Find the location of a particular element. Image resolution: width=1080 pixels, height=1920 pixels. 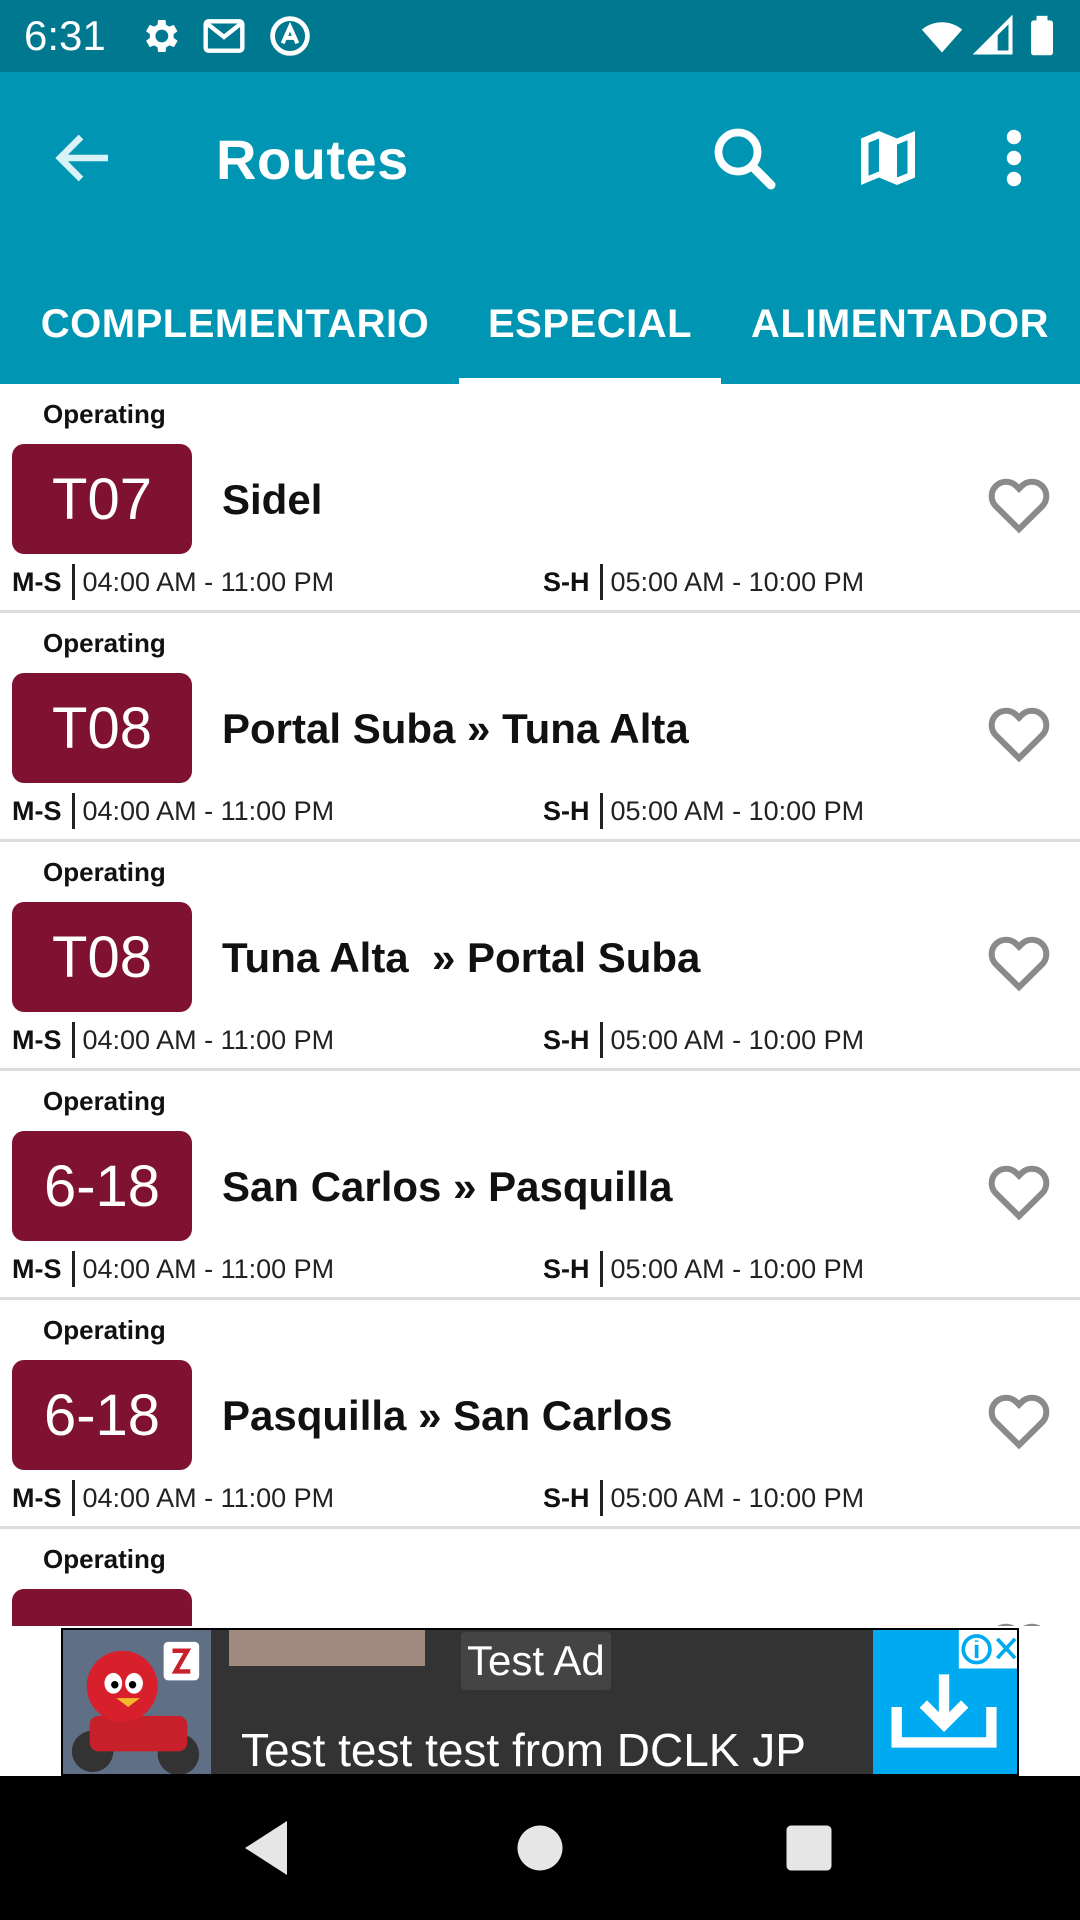

tab-bar: COMPLEMENTARIO ESPECIAL ALIMENTADOR is located at coordinates (540, 324).